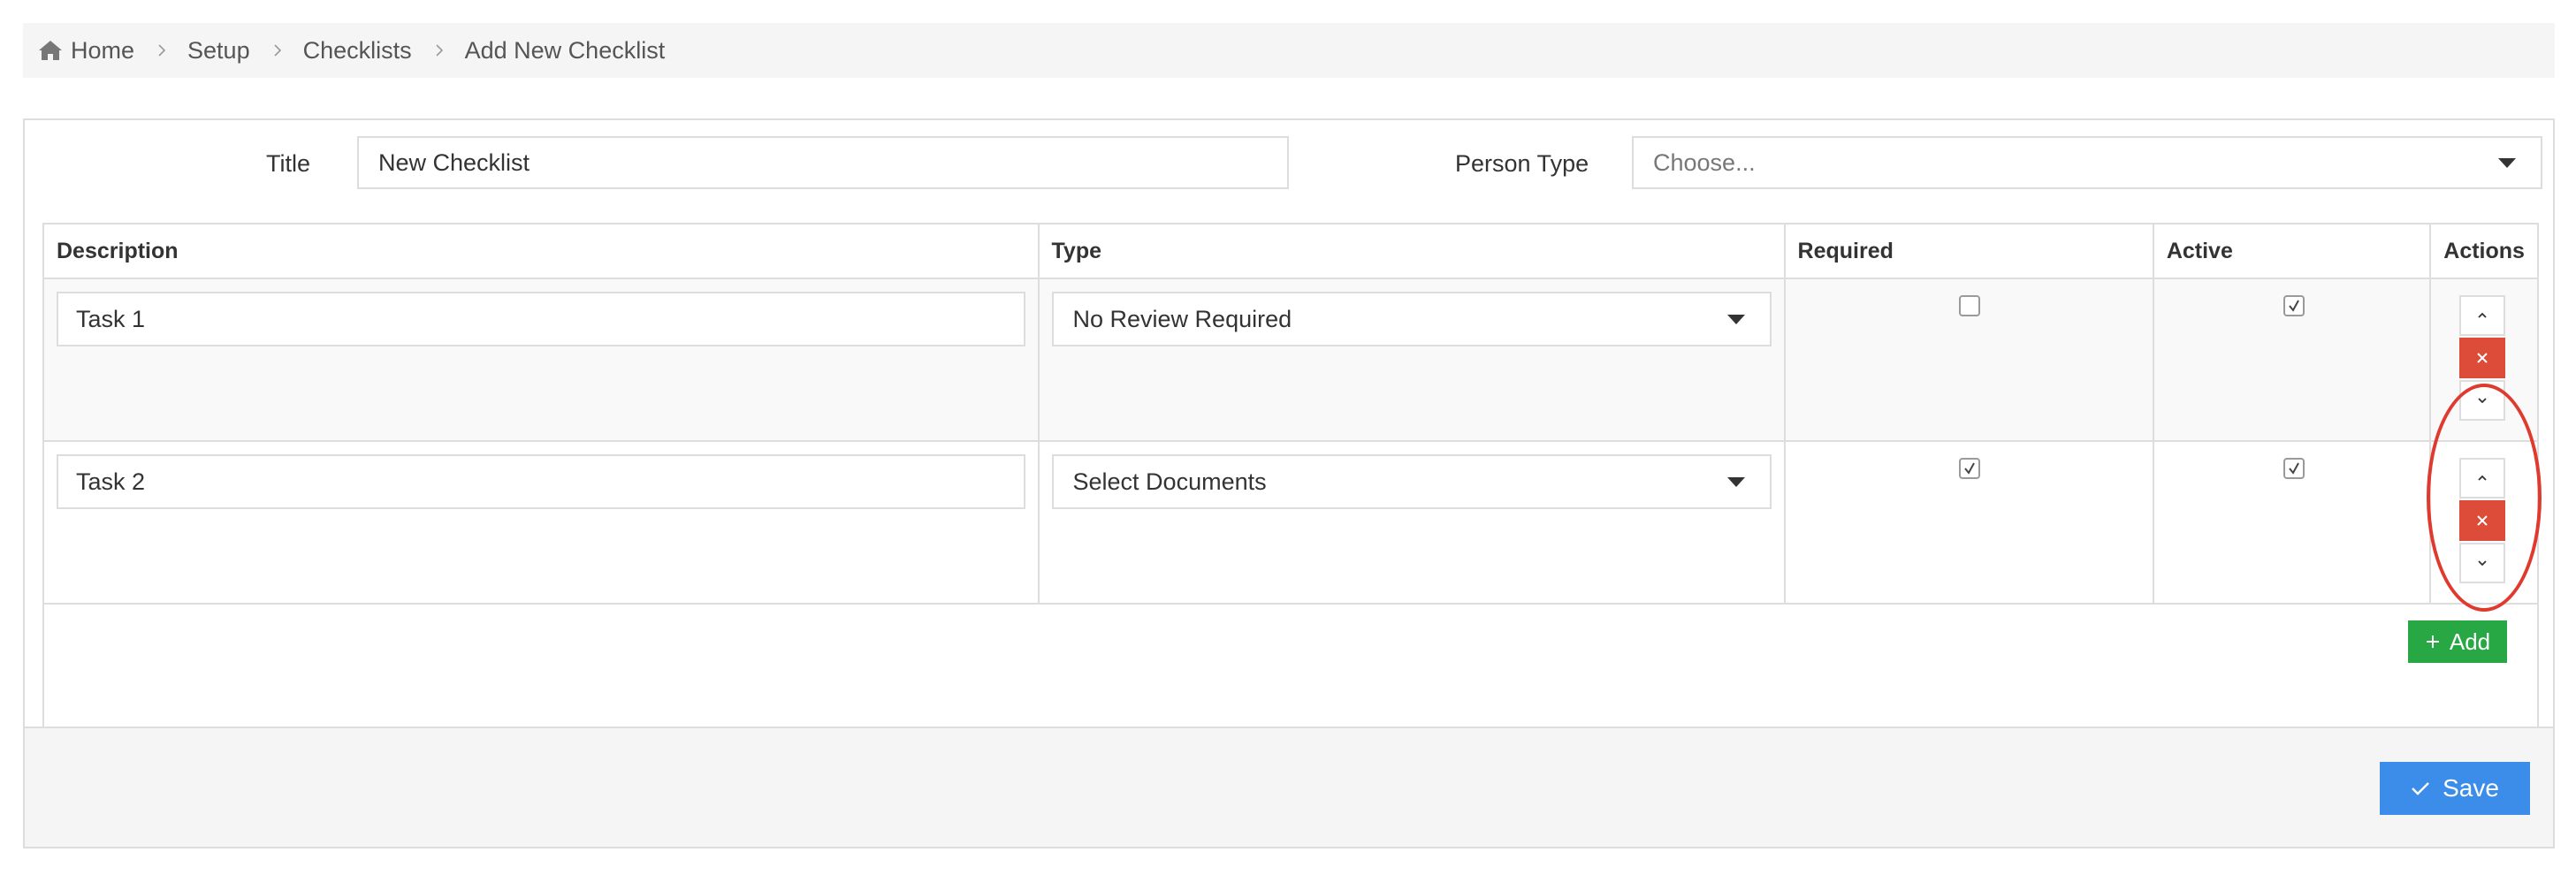 The width and height of the screenshot is (2576, 875). I want to click on description-input: Task 2, so click(541, 481).